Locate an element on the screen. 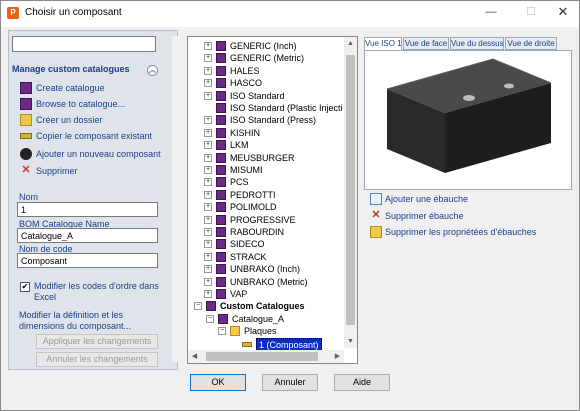  create-catalogue-link: Create catalogue is located at coordinates (95, 88).